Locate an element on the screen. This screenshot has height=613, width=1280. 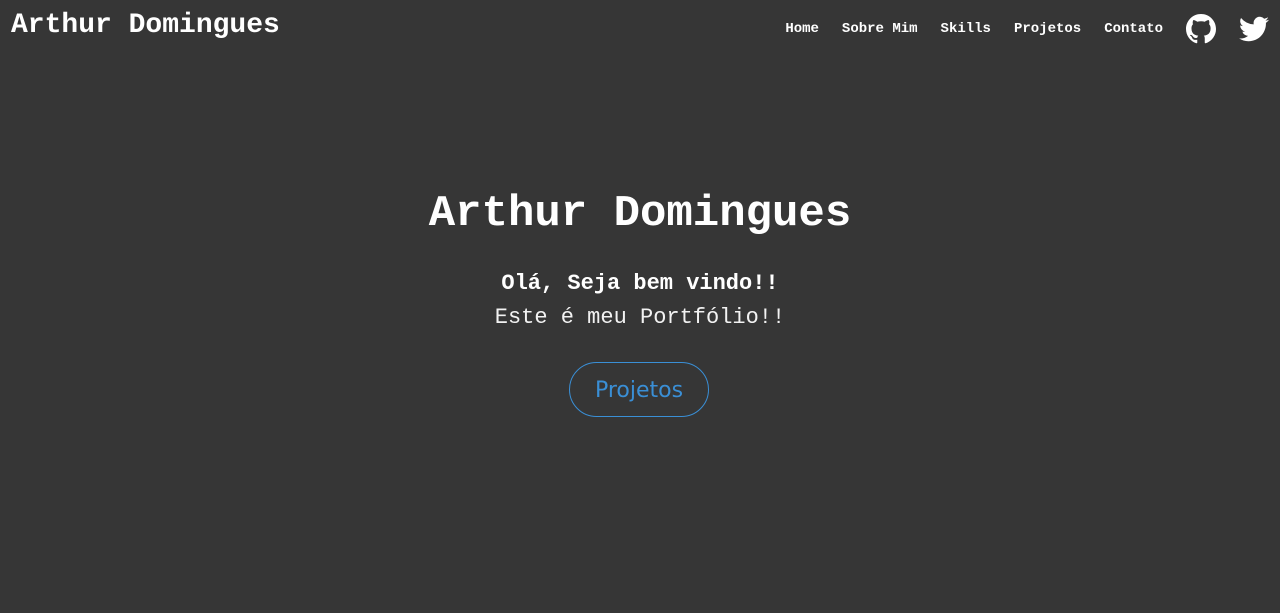
projetos-button: Projetos is located at coordinates (639, 389).